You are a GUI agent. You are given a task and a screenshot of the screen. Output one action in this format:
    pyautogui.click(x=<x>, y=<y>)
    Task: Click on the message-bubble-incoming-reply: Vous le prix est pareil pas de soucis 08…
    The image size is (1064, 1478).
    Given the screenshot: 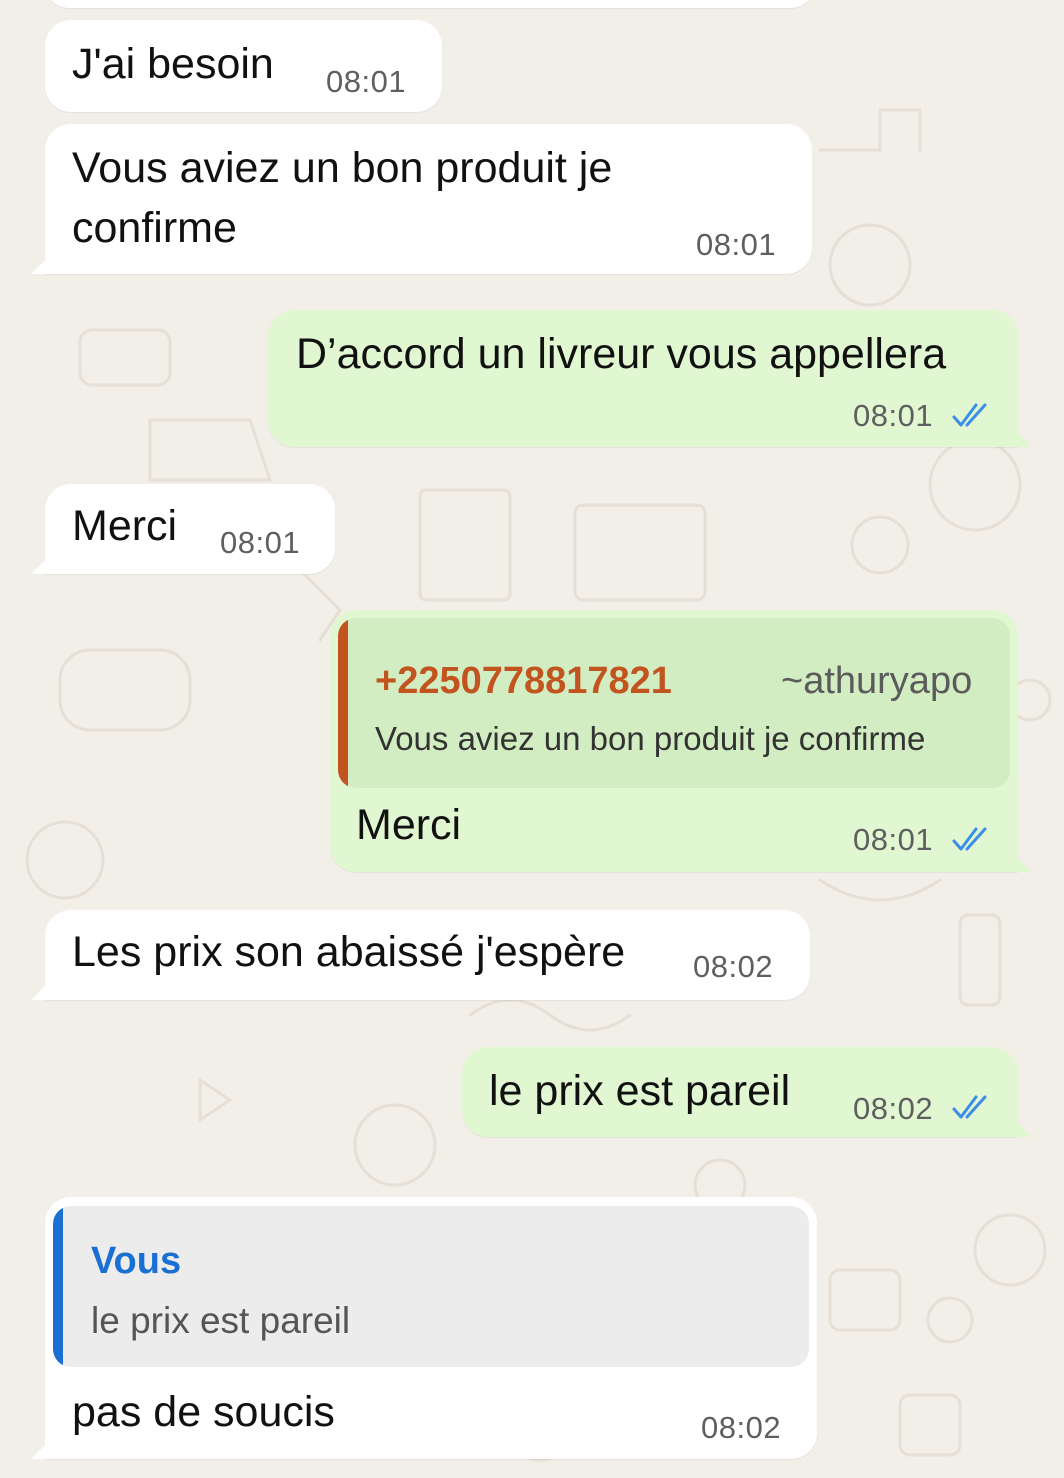 What is the action you would take?
    pyautogui.click(x=424, y=1328)
    